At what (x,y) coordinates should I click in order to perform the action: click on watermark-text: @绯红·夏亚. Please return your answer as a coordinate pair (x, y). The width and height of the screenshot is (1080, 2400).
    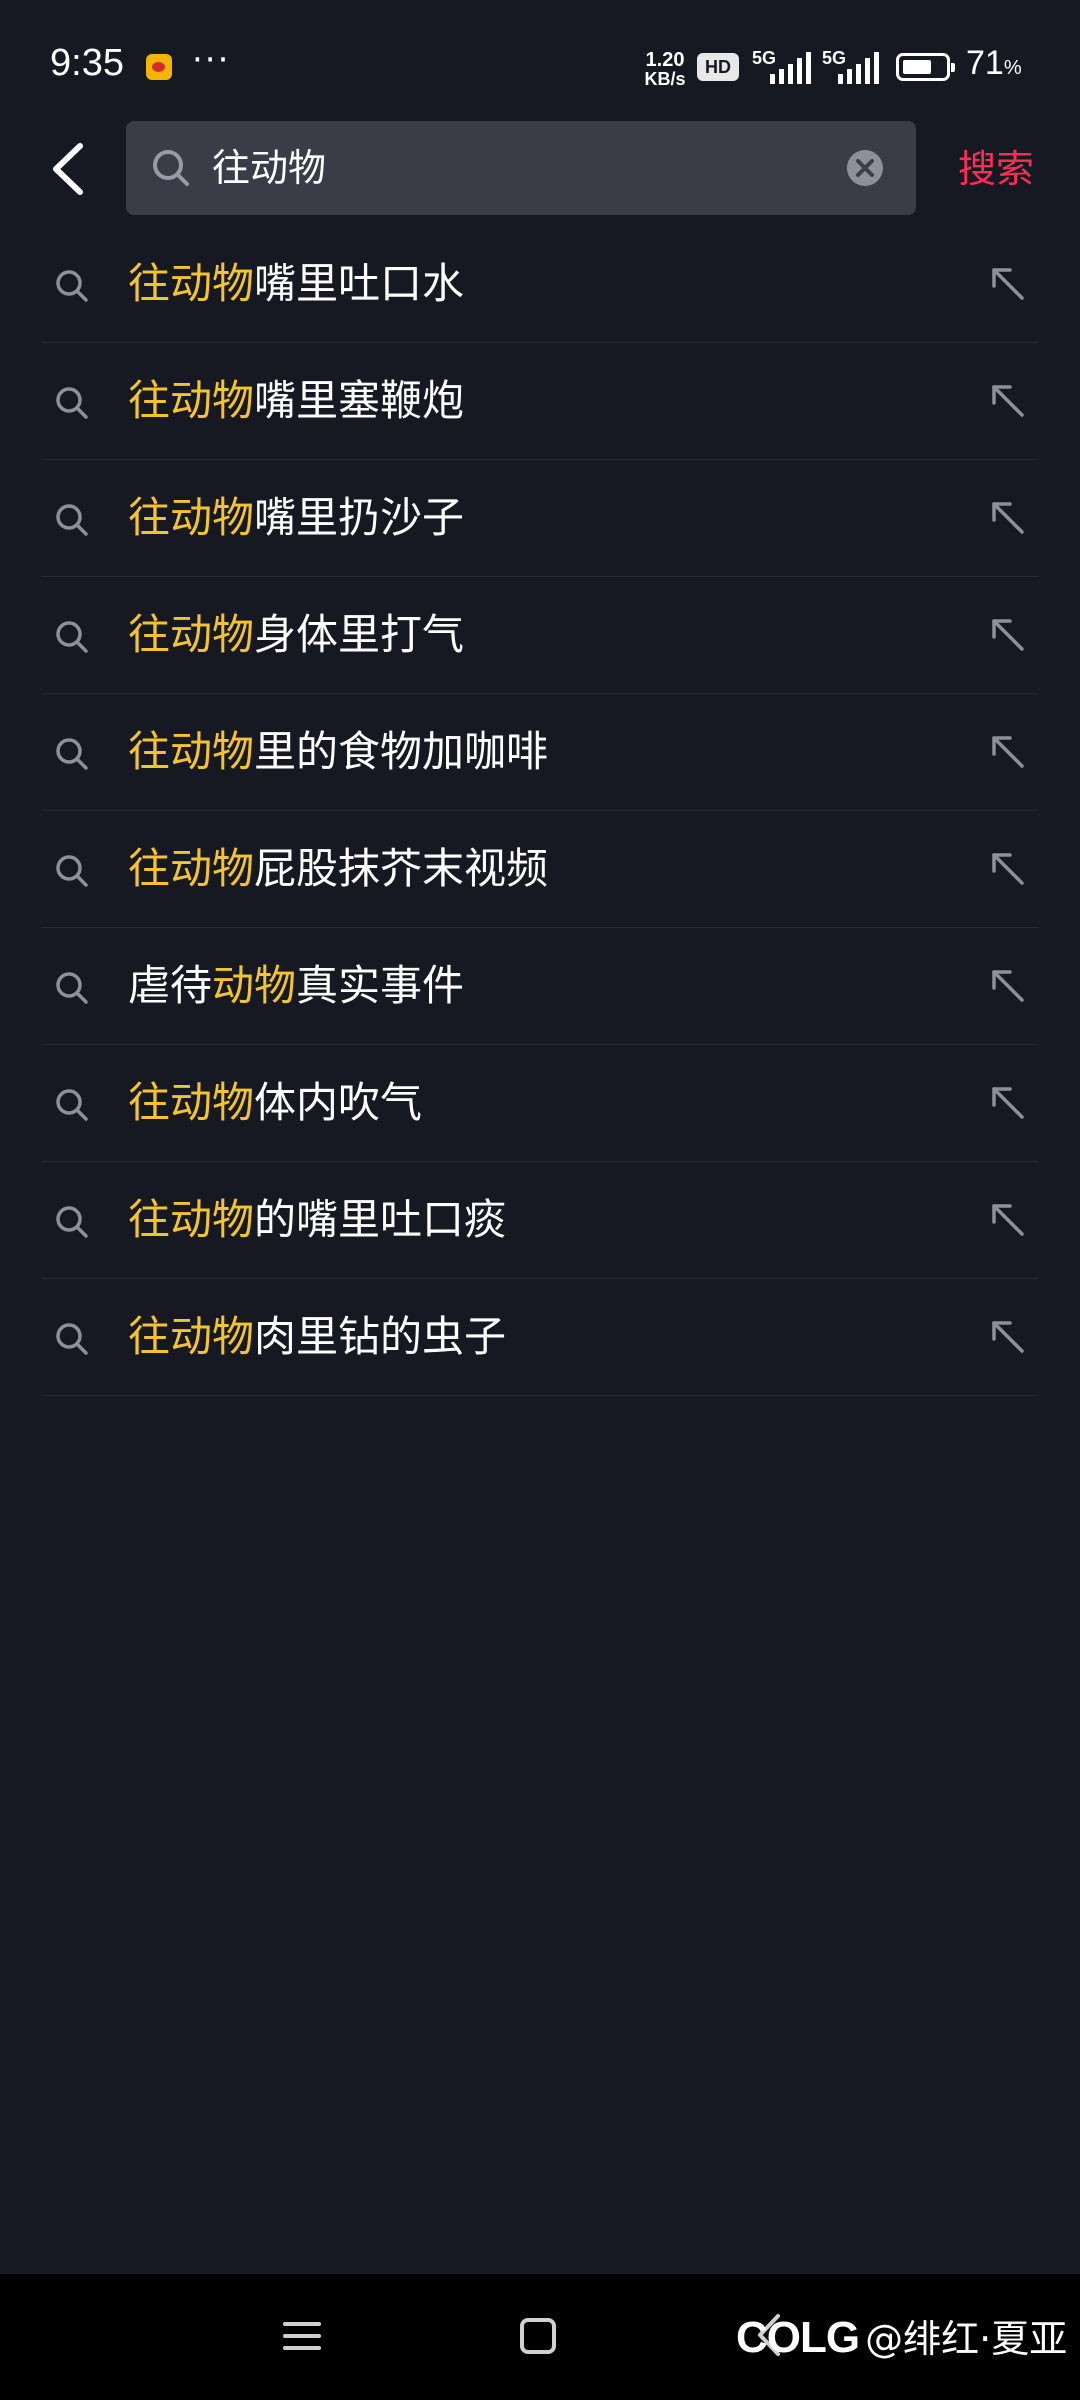
    Looking at the image, I should click on (966, 2339).